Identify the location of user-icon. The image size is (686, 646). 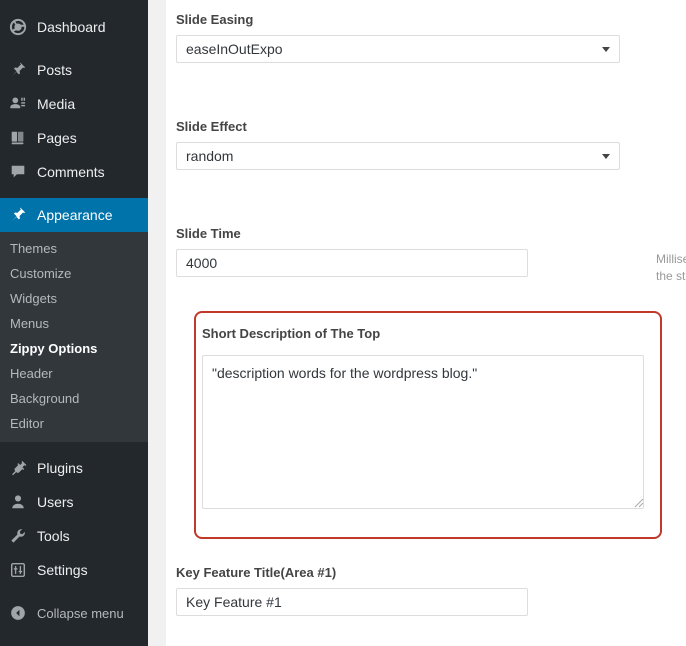
(18, 502).